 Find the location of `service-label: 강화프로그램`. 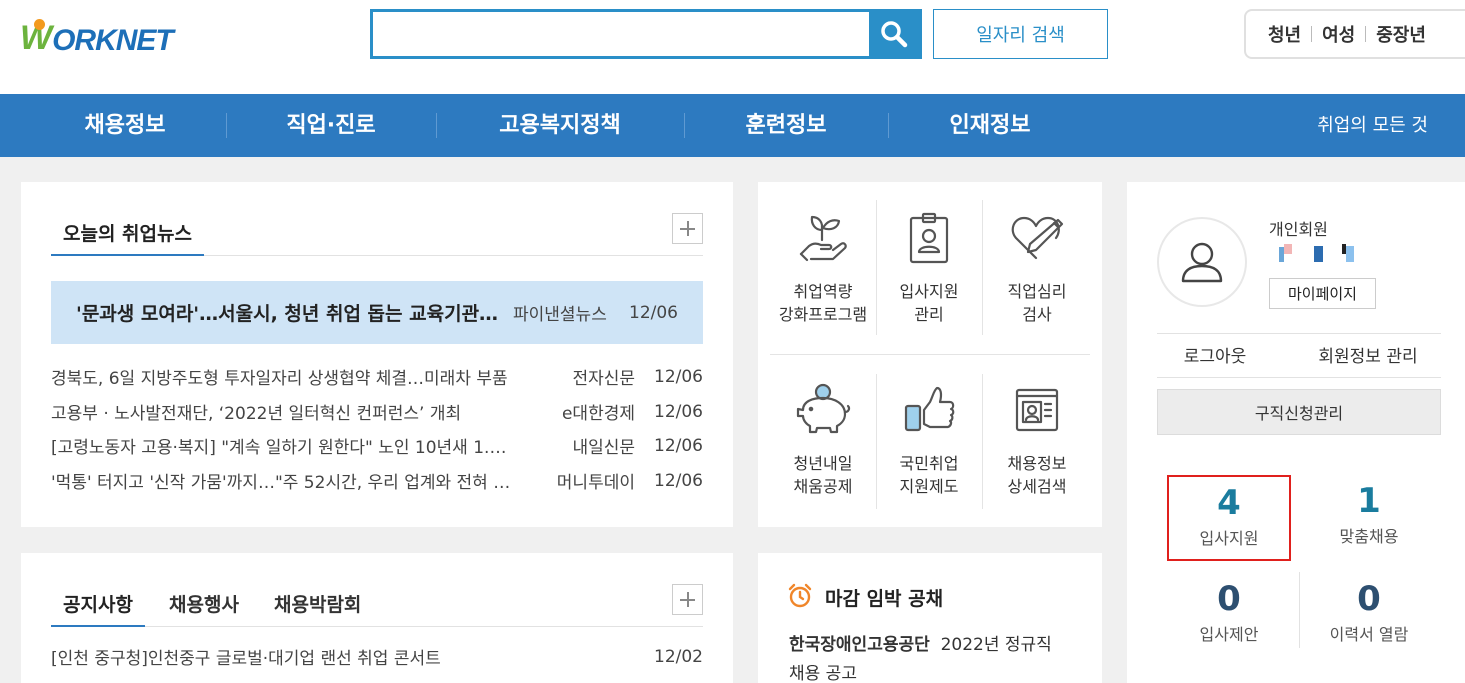

service-label: 강화프로그램 is located at coordinates (823, 314).